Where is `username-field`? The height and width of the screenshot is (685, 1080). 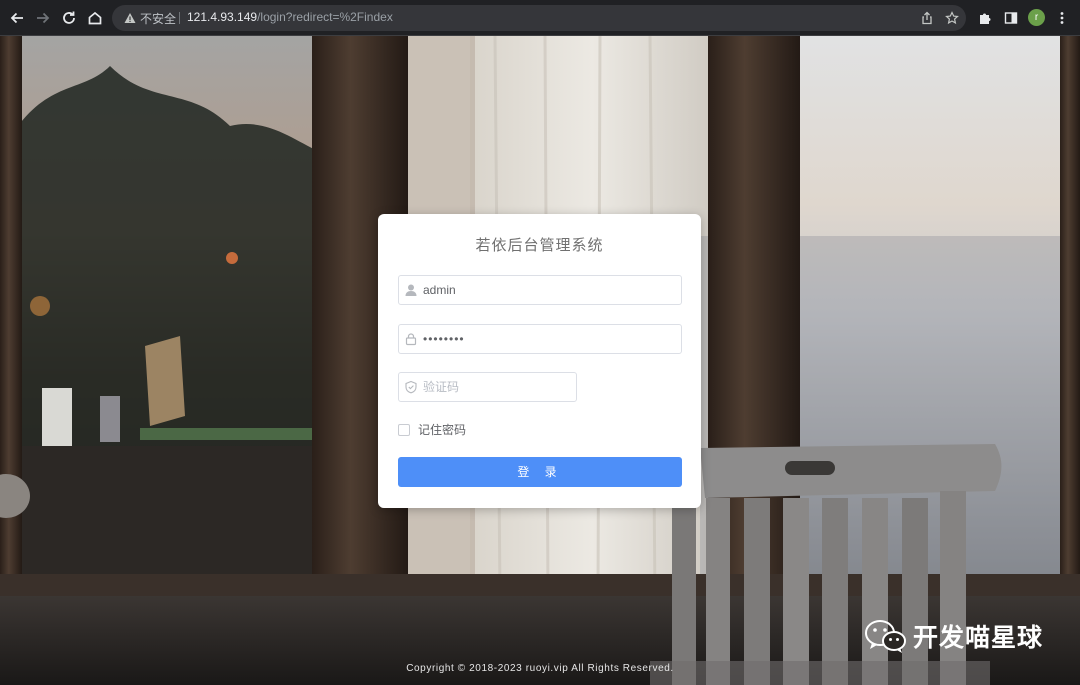
username-field is located at coordinates (540, 290).